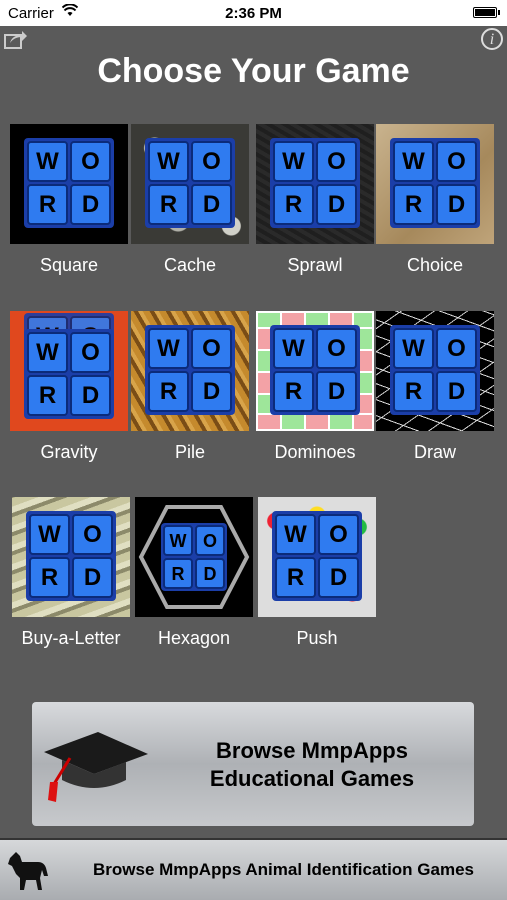 Image resolution: width=507 pixels, height=900 pixels. I want to click on game-tile-cache: W O R D Cache, so click(190, 199).